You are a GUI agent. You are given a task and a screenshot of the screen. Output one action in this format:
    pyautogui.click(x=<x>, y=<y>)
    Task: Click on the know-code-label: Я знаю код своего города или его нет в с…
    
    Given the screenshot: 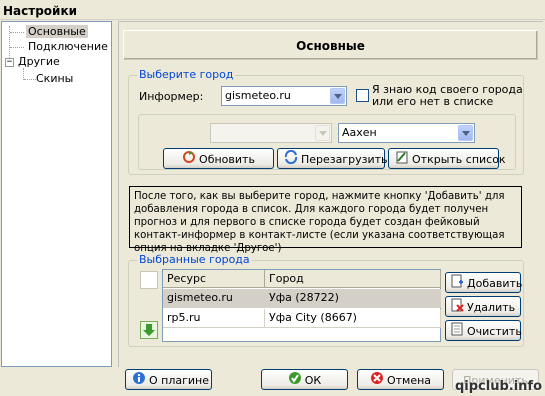 What is the action you would take?
    pyautogui.click(x=447, y=96)
    